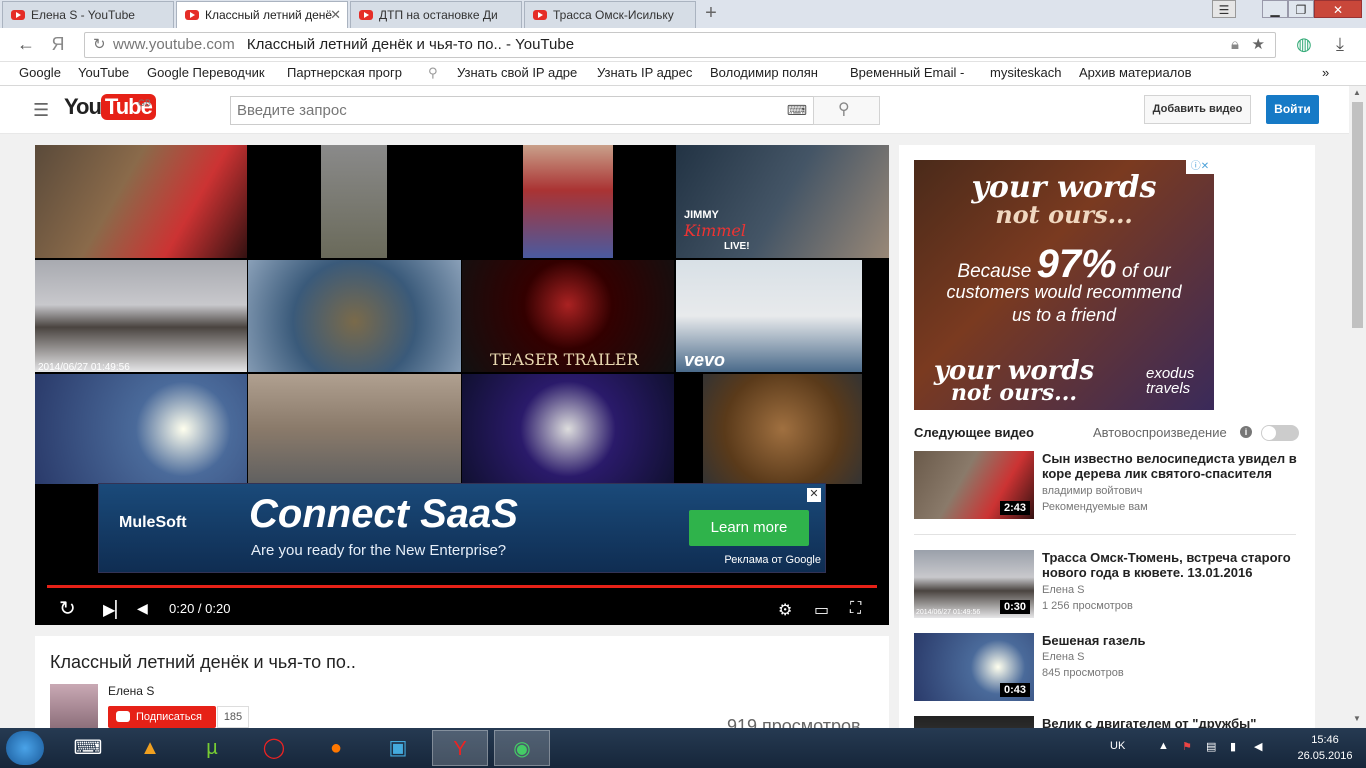  What do you see at coordinates (1338, 9) in the screenshot?
I see `close-window-button: ✕` at bounding box center [1338, 9].